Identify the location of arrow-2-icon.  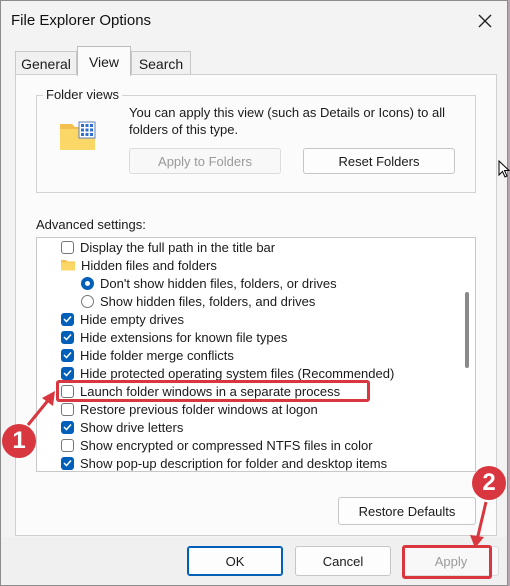
(481, 521).